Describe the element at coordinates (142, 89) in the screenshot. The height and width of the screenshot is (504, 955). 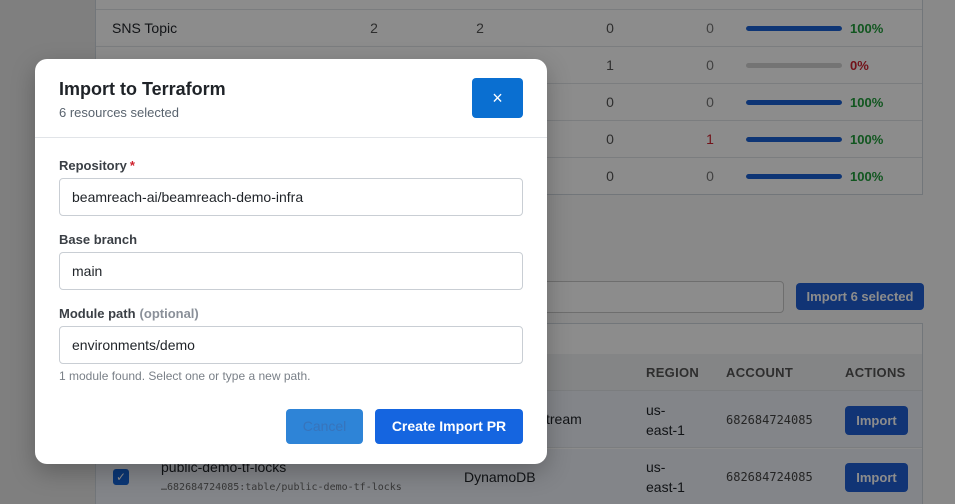
I see `modal-title: Import to Terraform` at that location.